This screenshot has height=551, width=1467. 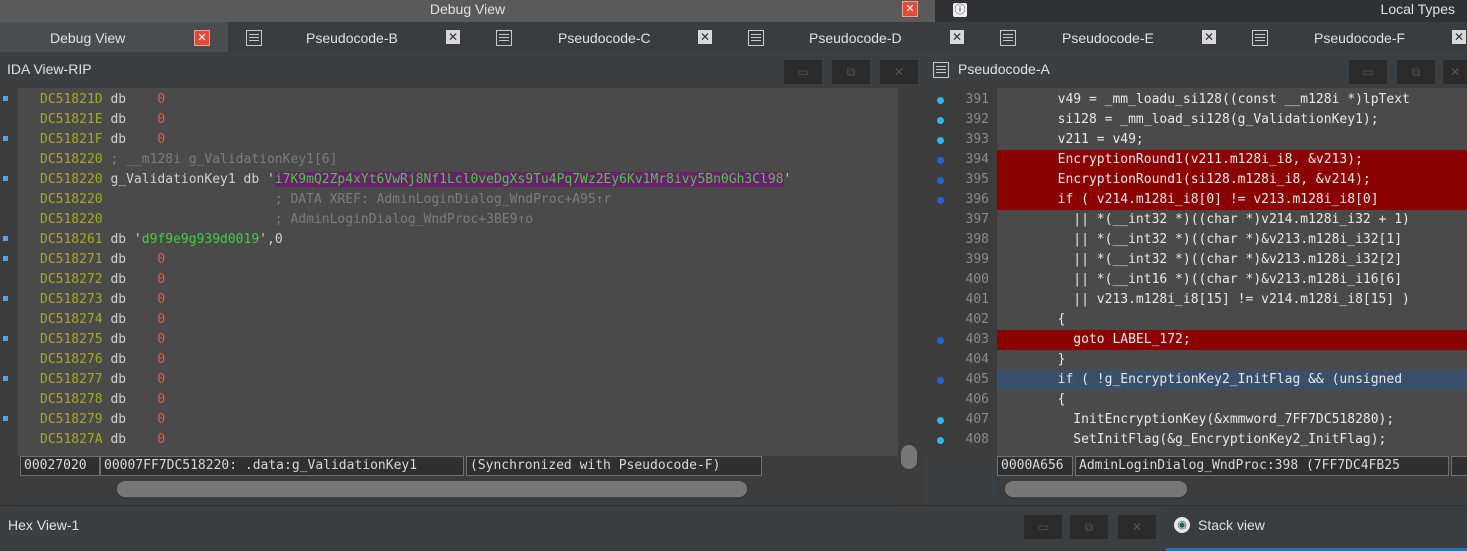 I want to click on status-offset: 00027020, so click(x=60, y=466).